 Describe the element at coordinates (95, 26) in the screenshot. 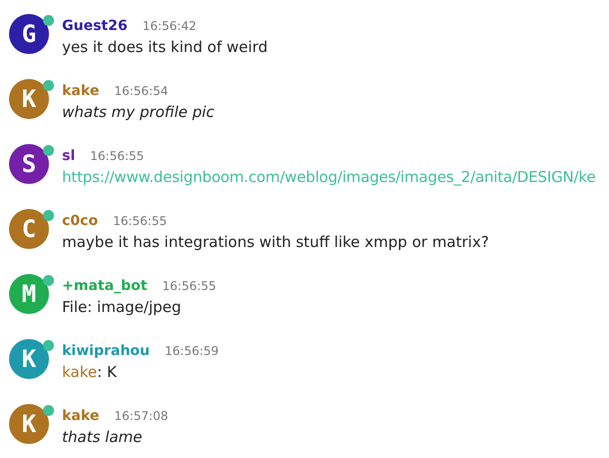

I see `author-name: Guest26` at that location.